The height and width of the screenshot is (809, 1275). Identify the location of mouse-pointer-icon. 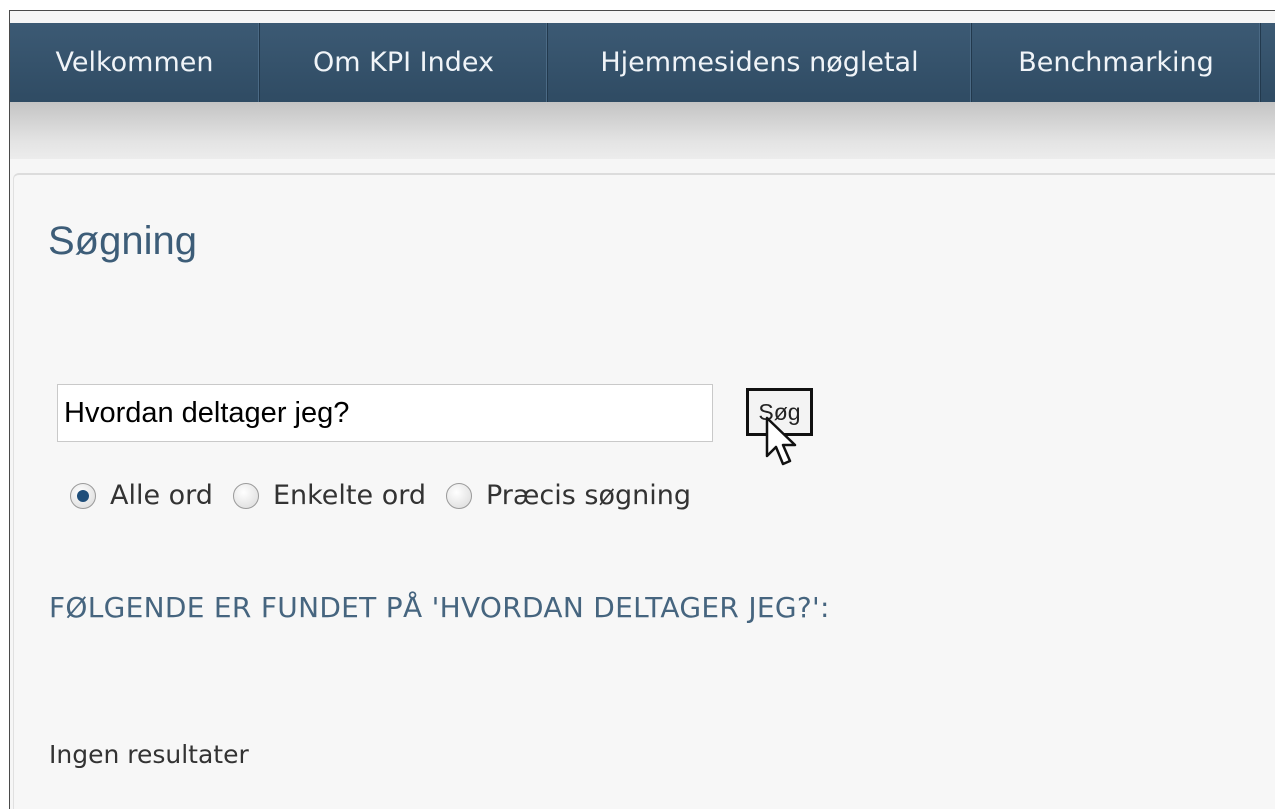
(781, 441).